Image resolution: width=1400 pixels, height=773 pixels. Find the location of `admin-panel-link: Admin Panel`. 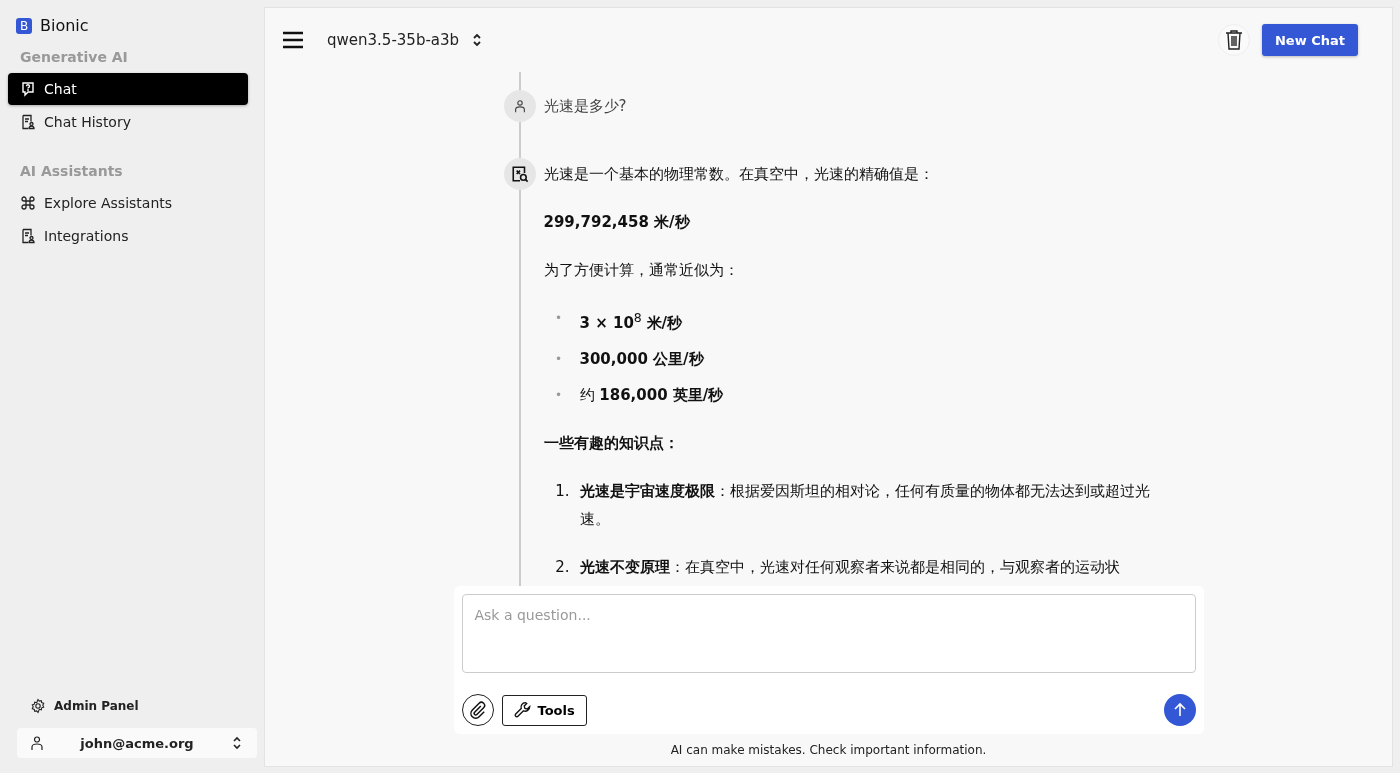

admin-panel-link: Admin Panel is located at coordinates (128, 706).